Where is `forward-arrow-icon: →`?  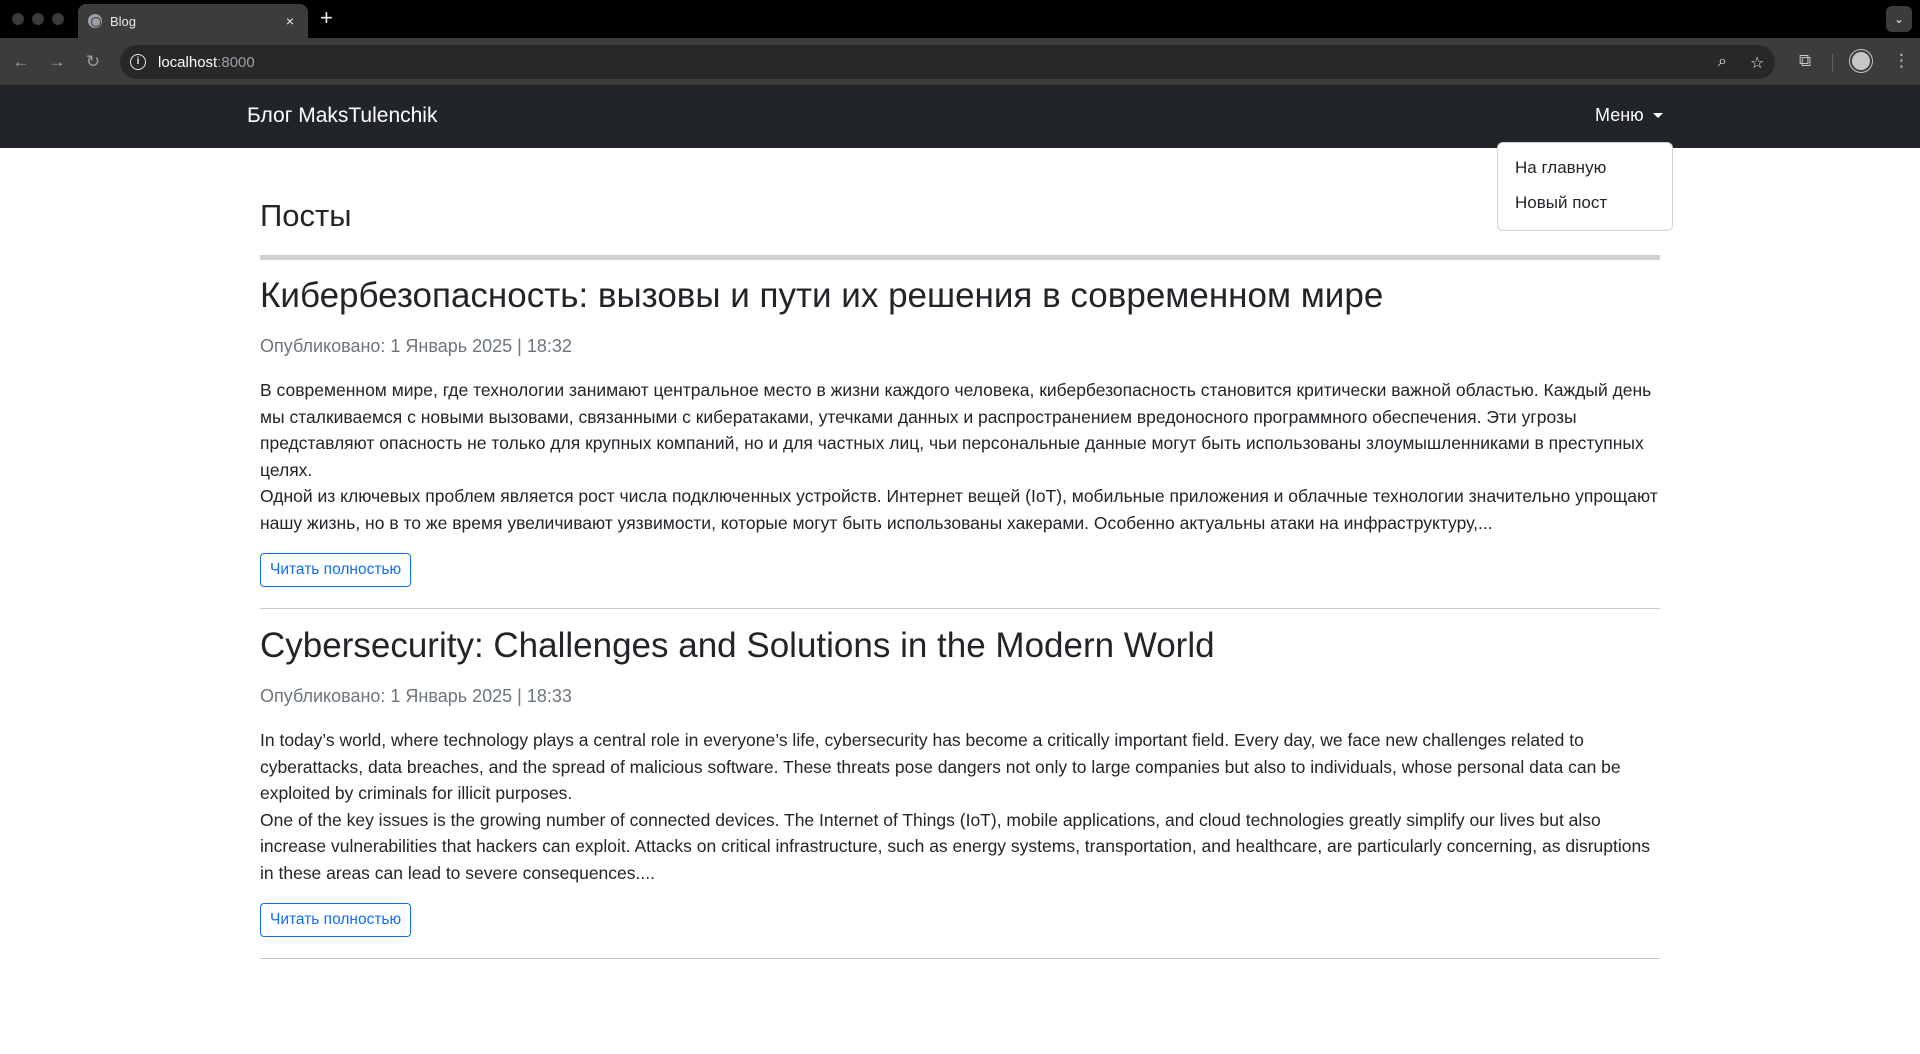
forward-arrow-icon: → is located at coordinates (57, 62).